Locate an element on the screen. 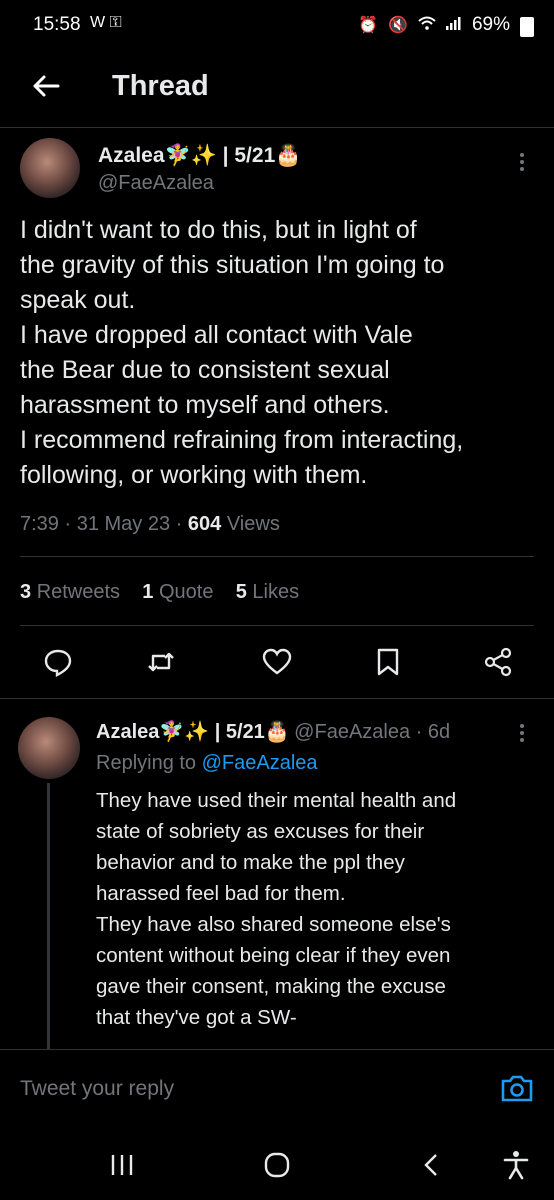 The height and width of the screenshot is (1200, 554). reply-more-options-icon is located at coordinates (523, 733).